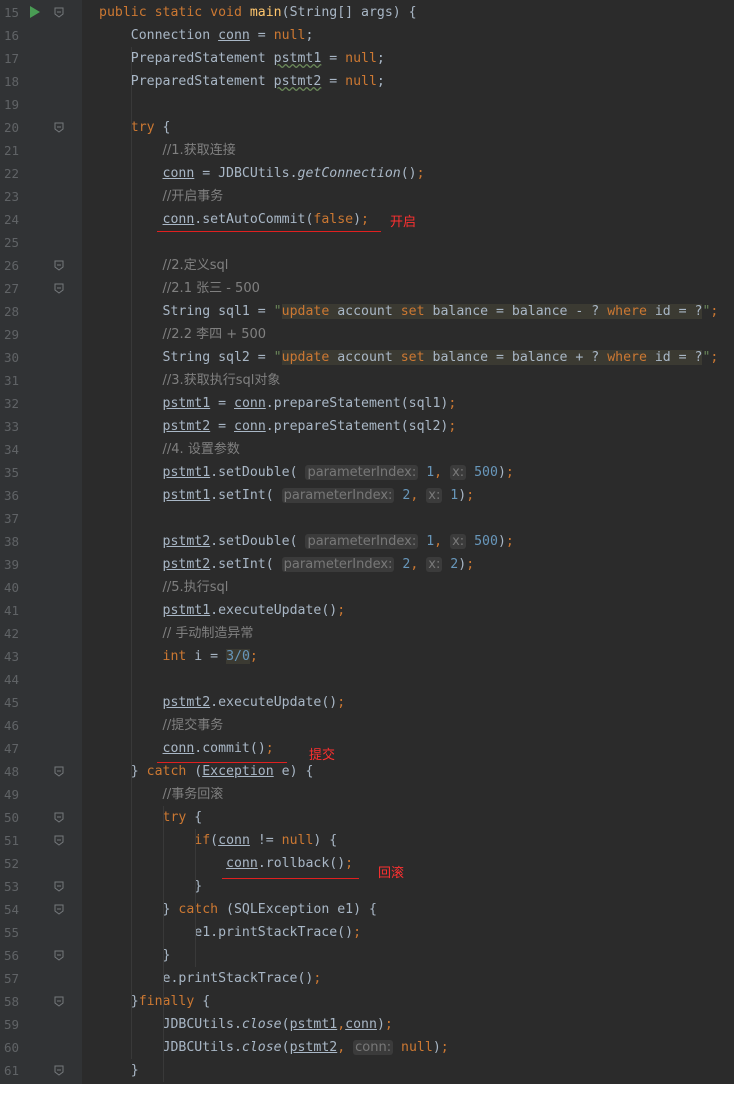 This screenshot has width=750, height=1110. I want to click on code-text: conn.setAutoCommit(false);, so click(234, 219).